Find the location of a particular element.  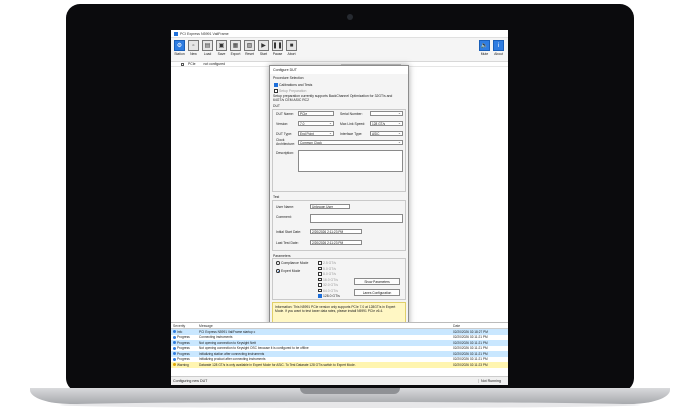

expert-mode-radio is located at coordinates (278, 271).